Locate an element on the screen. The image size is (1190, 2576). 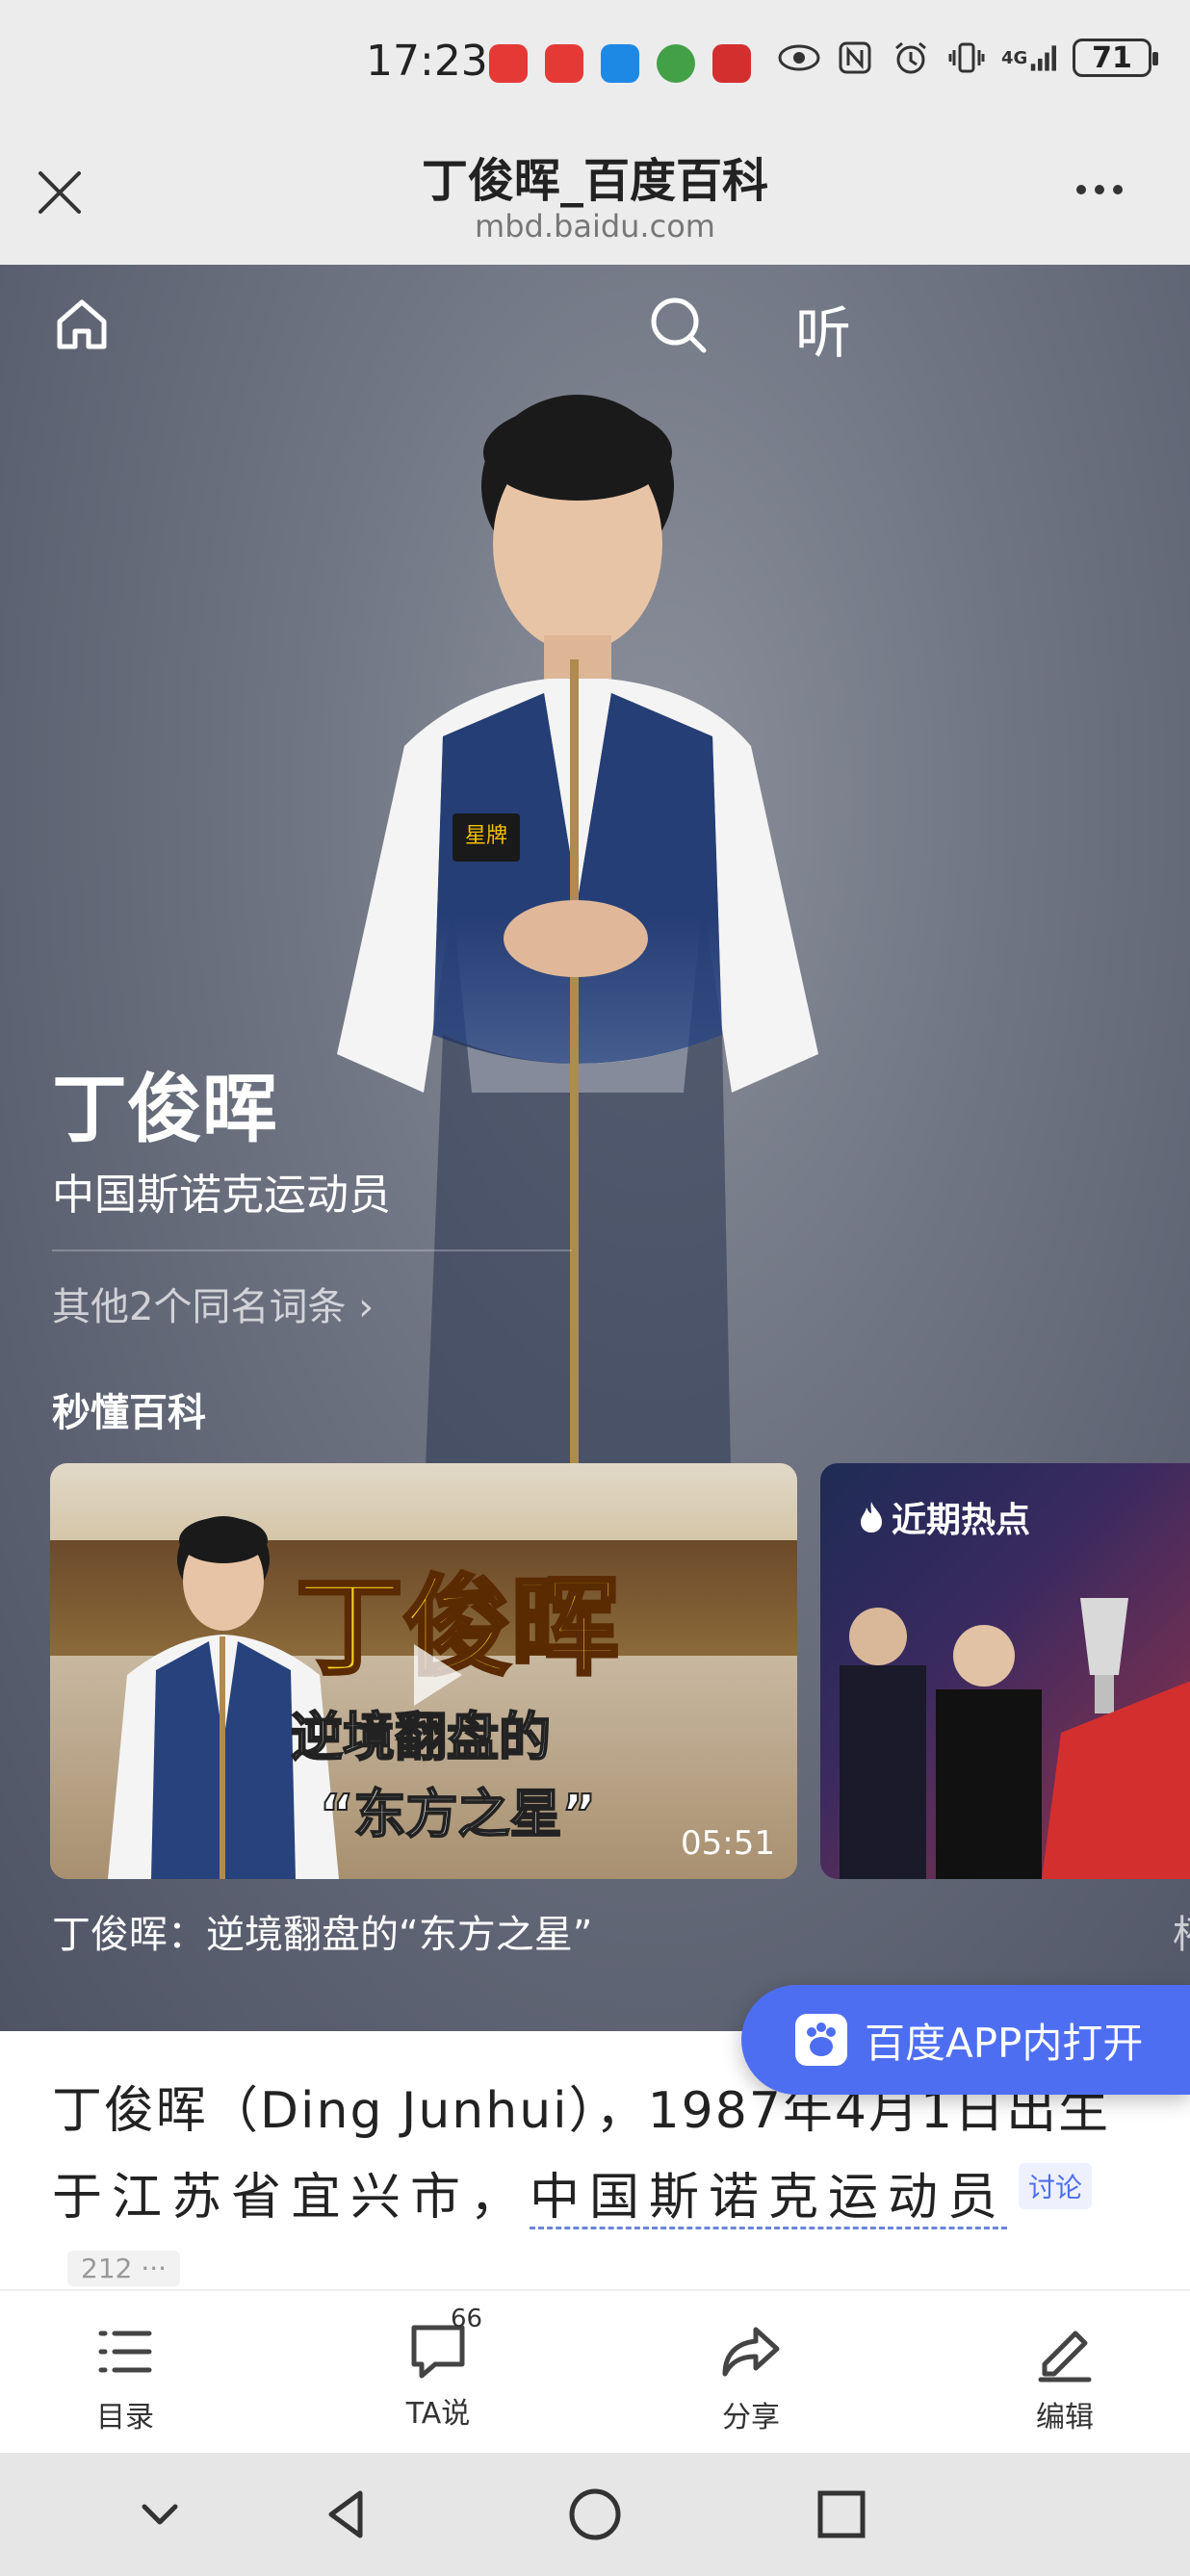
back-icon is located at coordinates (347, 2514).